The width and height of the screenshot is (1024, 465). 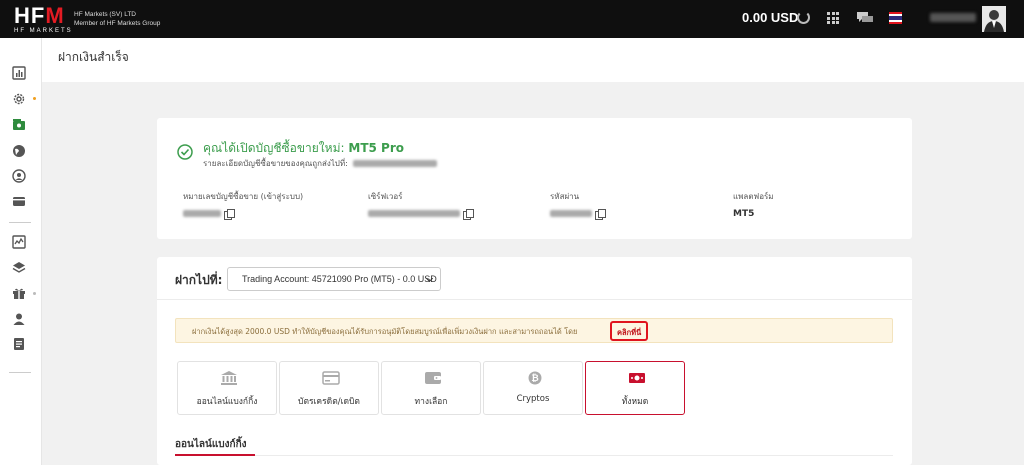 I want to click on logo-subtitle: HF MARKETS, so click(x=43, y=31).